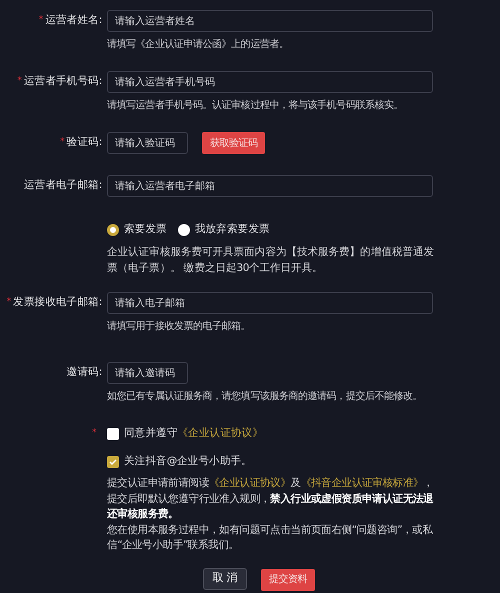 The width and height of the screenshot is (500, 593). I want to click on input-field: 请输入电子邮箱, so click(270, 303).